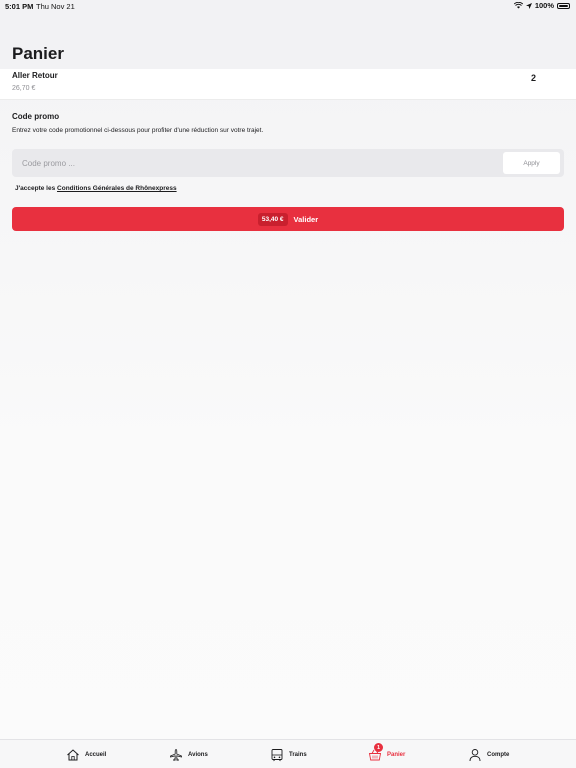  I want to click on tab-label: Panier, so click(396, 755).